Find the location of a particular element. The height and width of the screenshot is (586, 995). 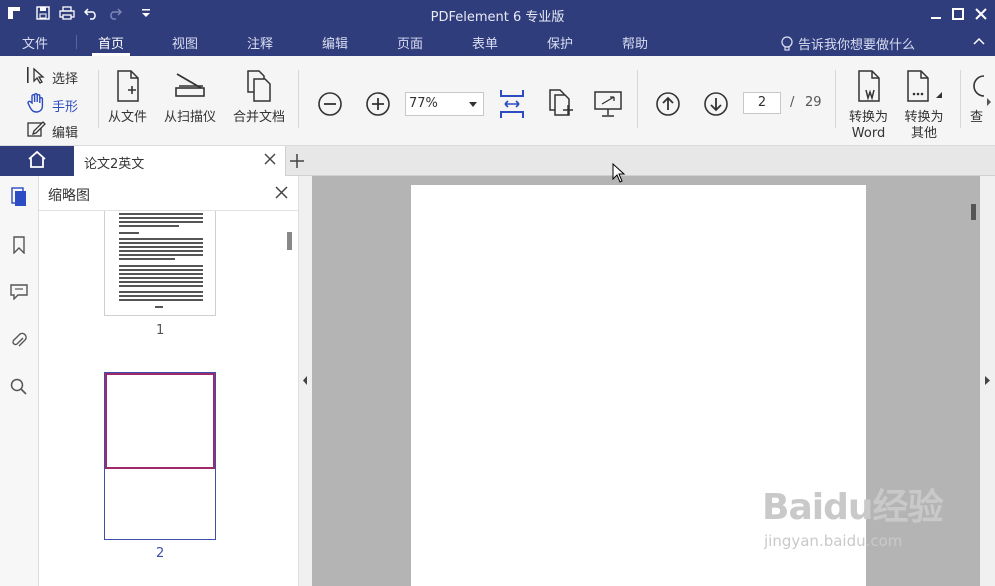

right-panel-splitter is located at coordinates (987, 381).